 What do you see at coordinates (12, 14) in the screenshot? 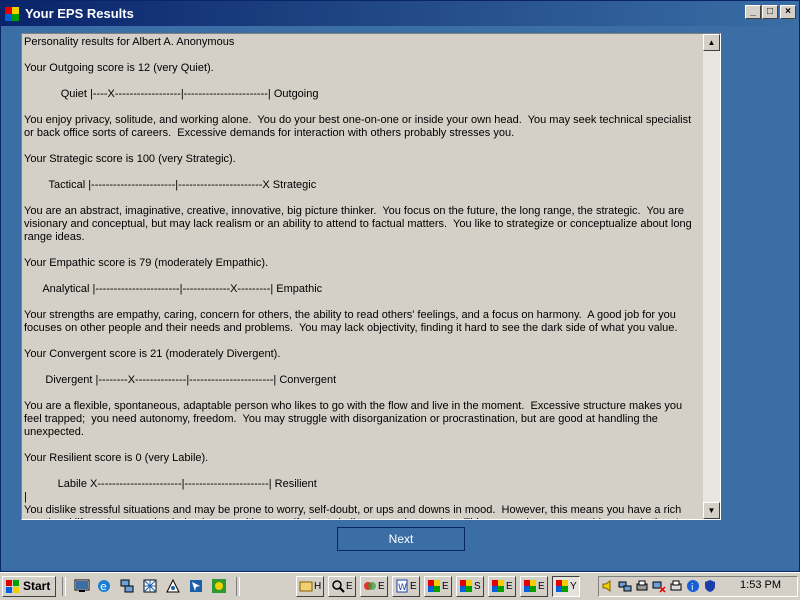
I see `app-icon` at bounding box center [12, 14].